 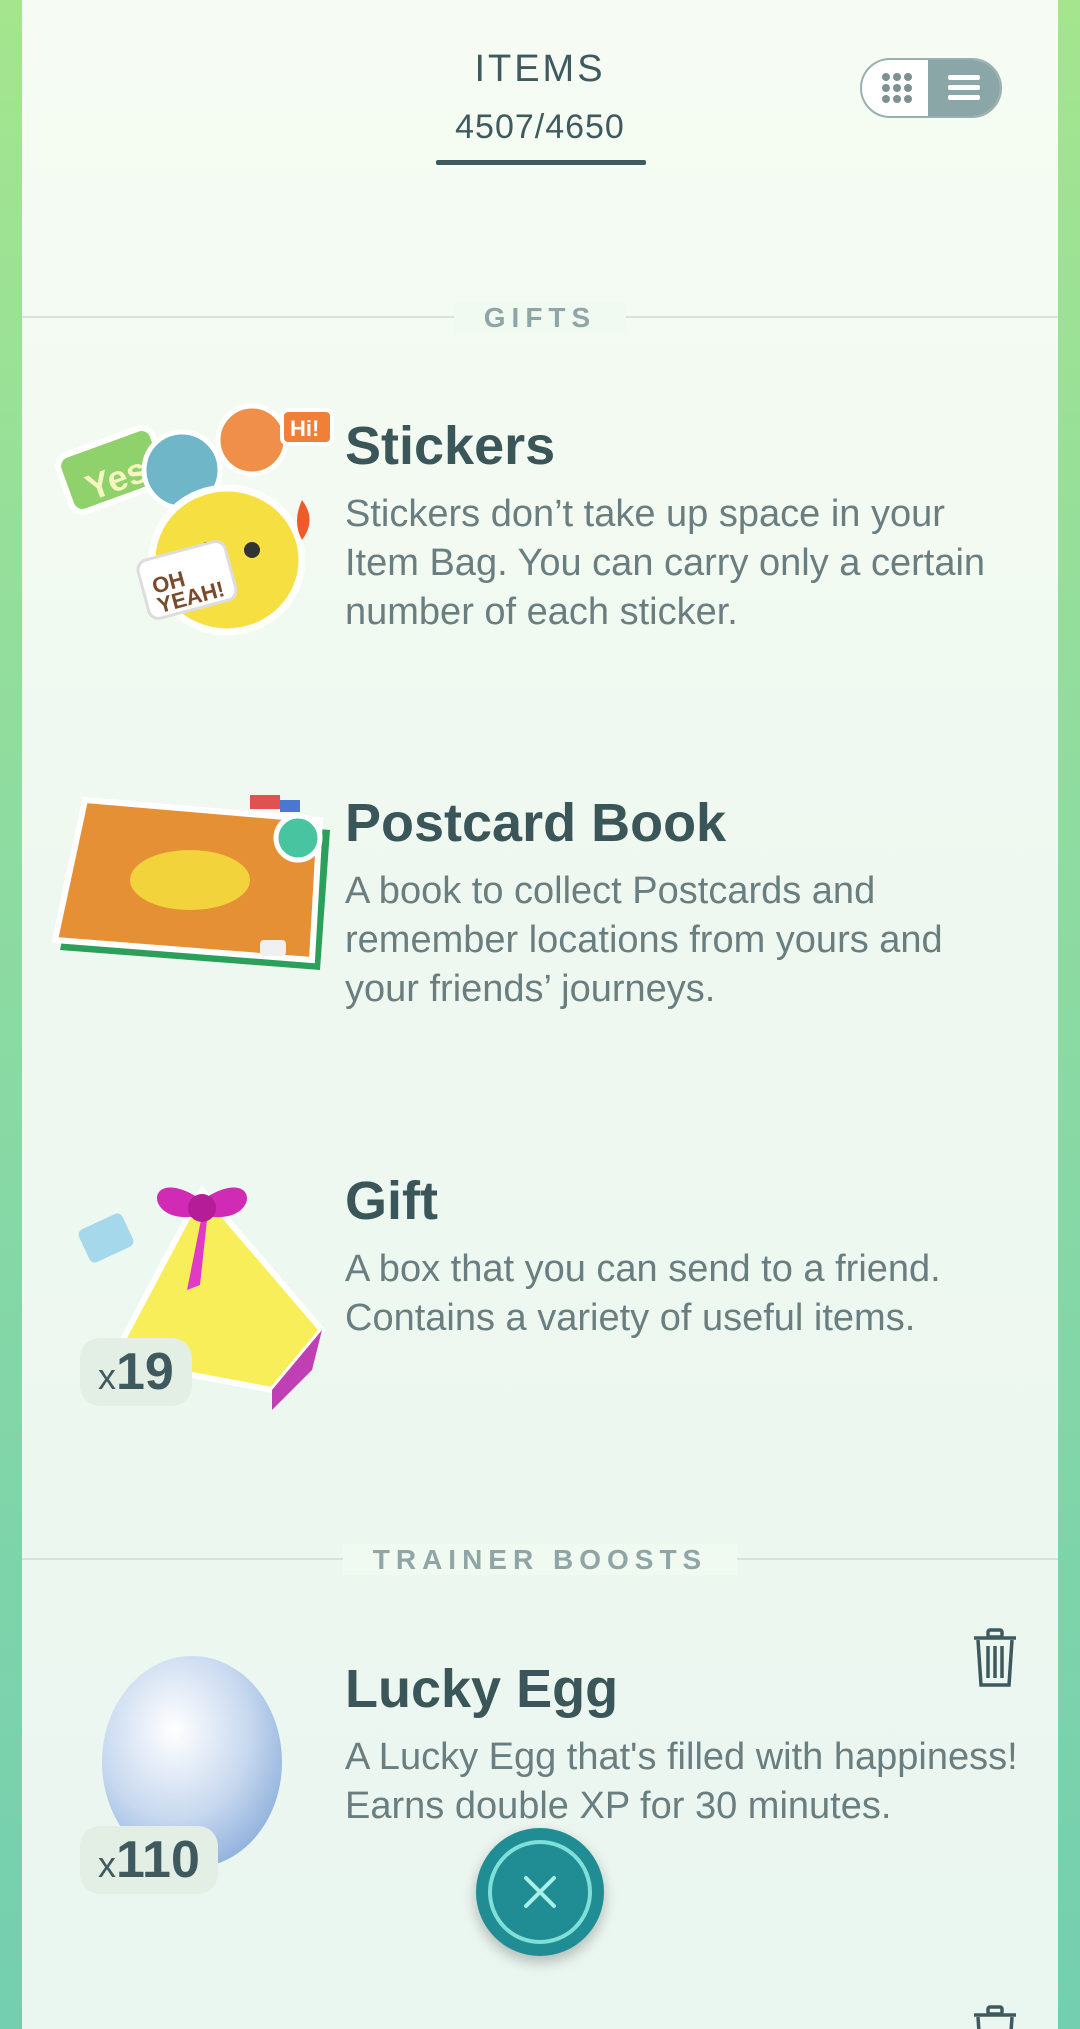 What do you see at coordinates (540, 1560) in the screenshot?
I see `section-header-trainer-boosts: TRAINER BOOSTS` at bounding box center [540, 1560].